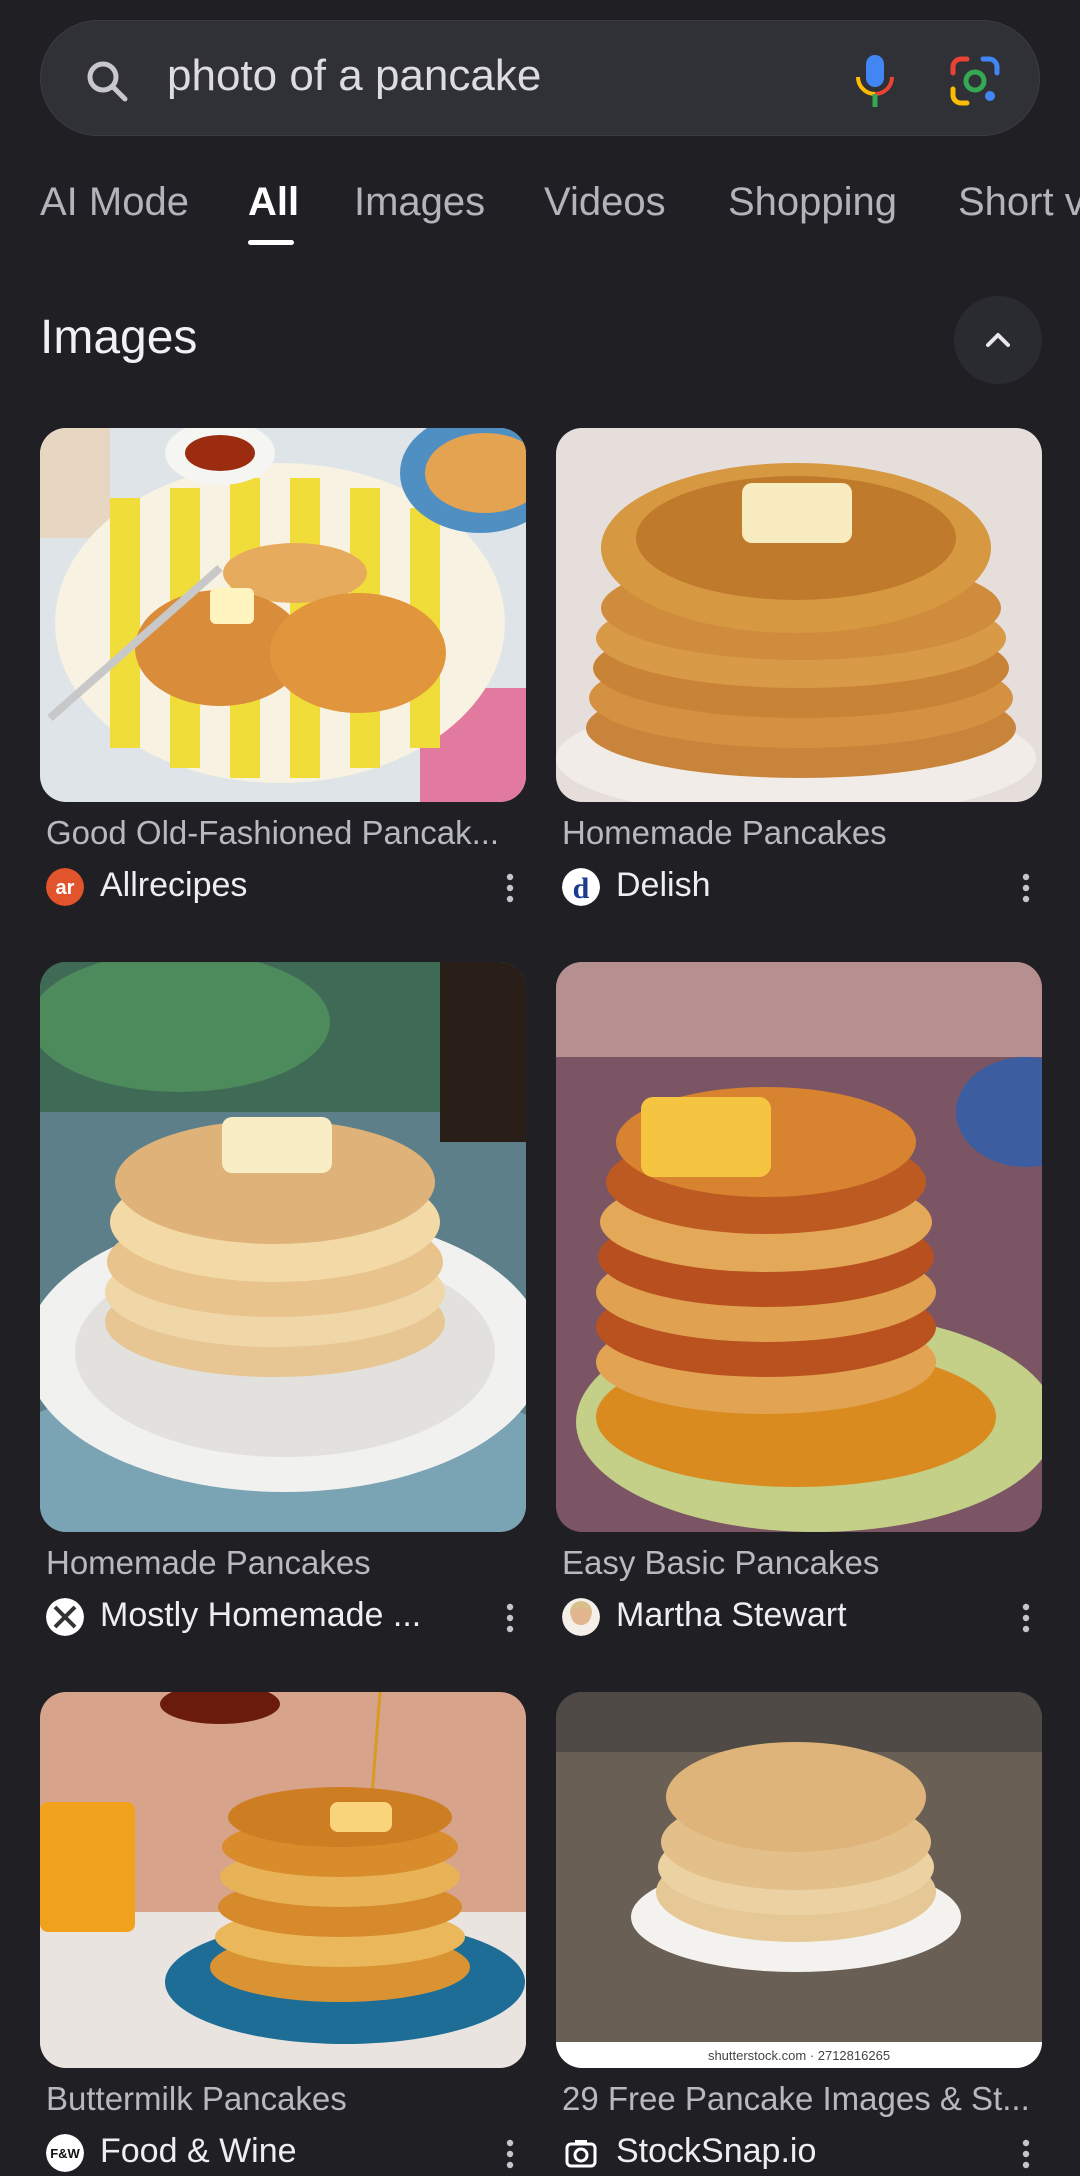 Image resolution: width=1080 pixels, height=2176 pixels. What do you see at coordinates (273, 202) in the screenshot?
I see `tab-all: All` at bounding box center [273, 202].